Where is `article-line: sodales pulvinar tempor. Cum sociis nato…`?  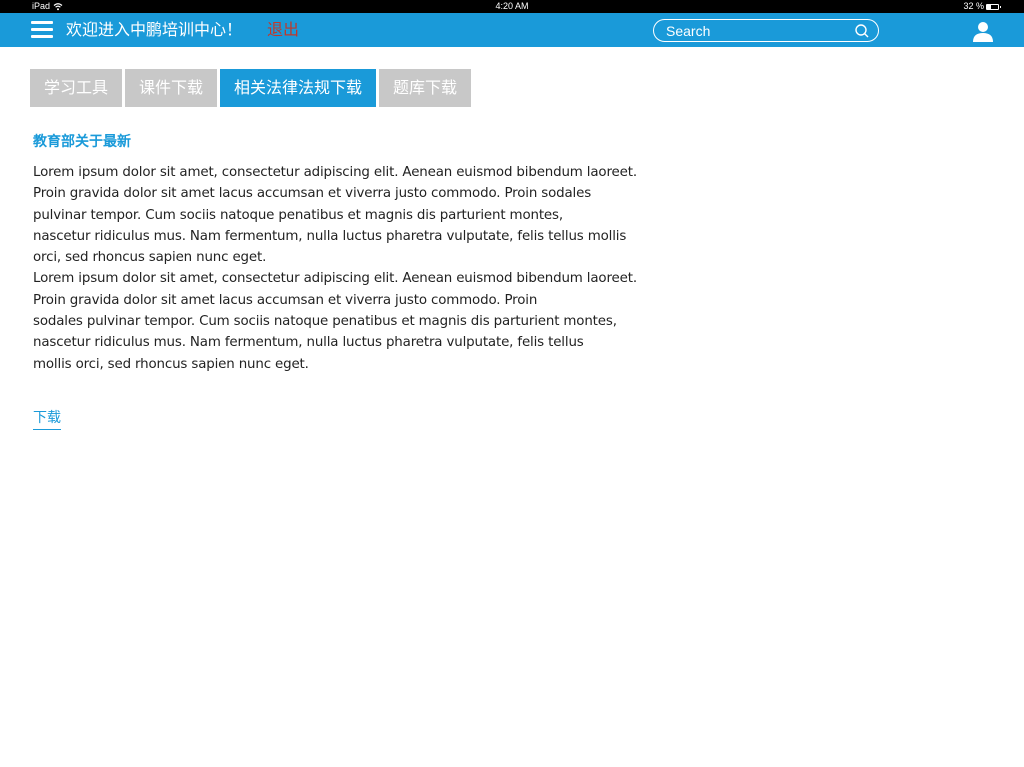 article-line: sodales pulvinar tempor. Cum sociis nato… is located at coordinates (325, 322).